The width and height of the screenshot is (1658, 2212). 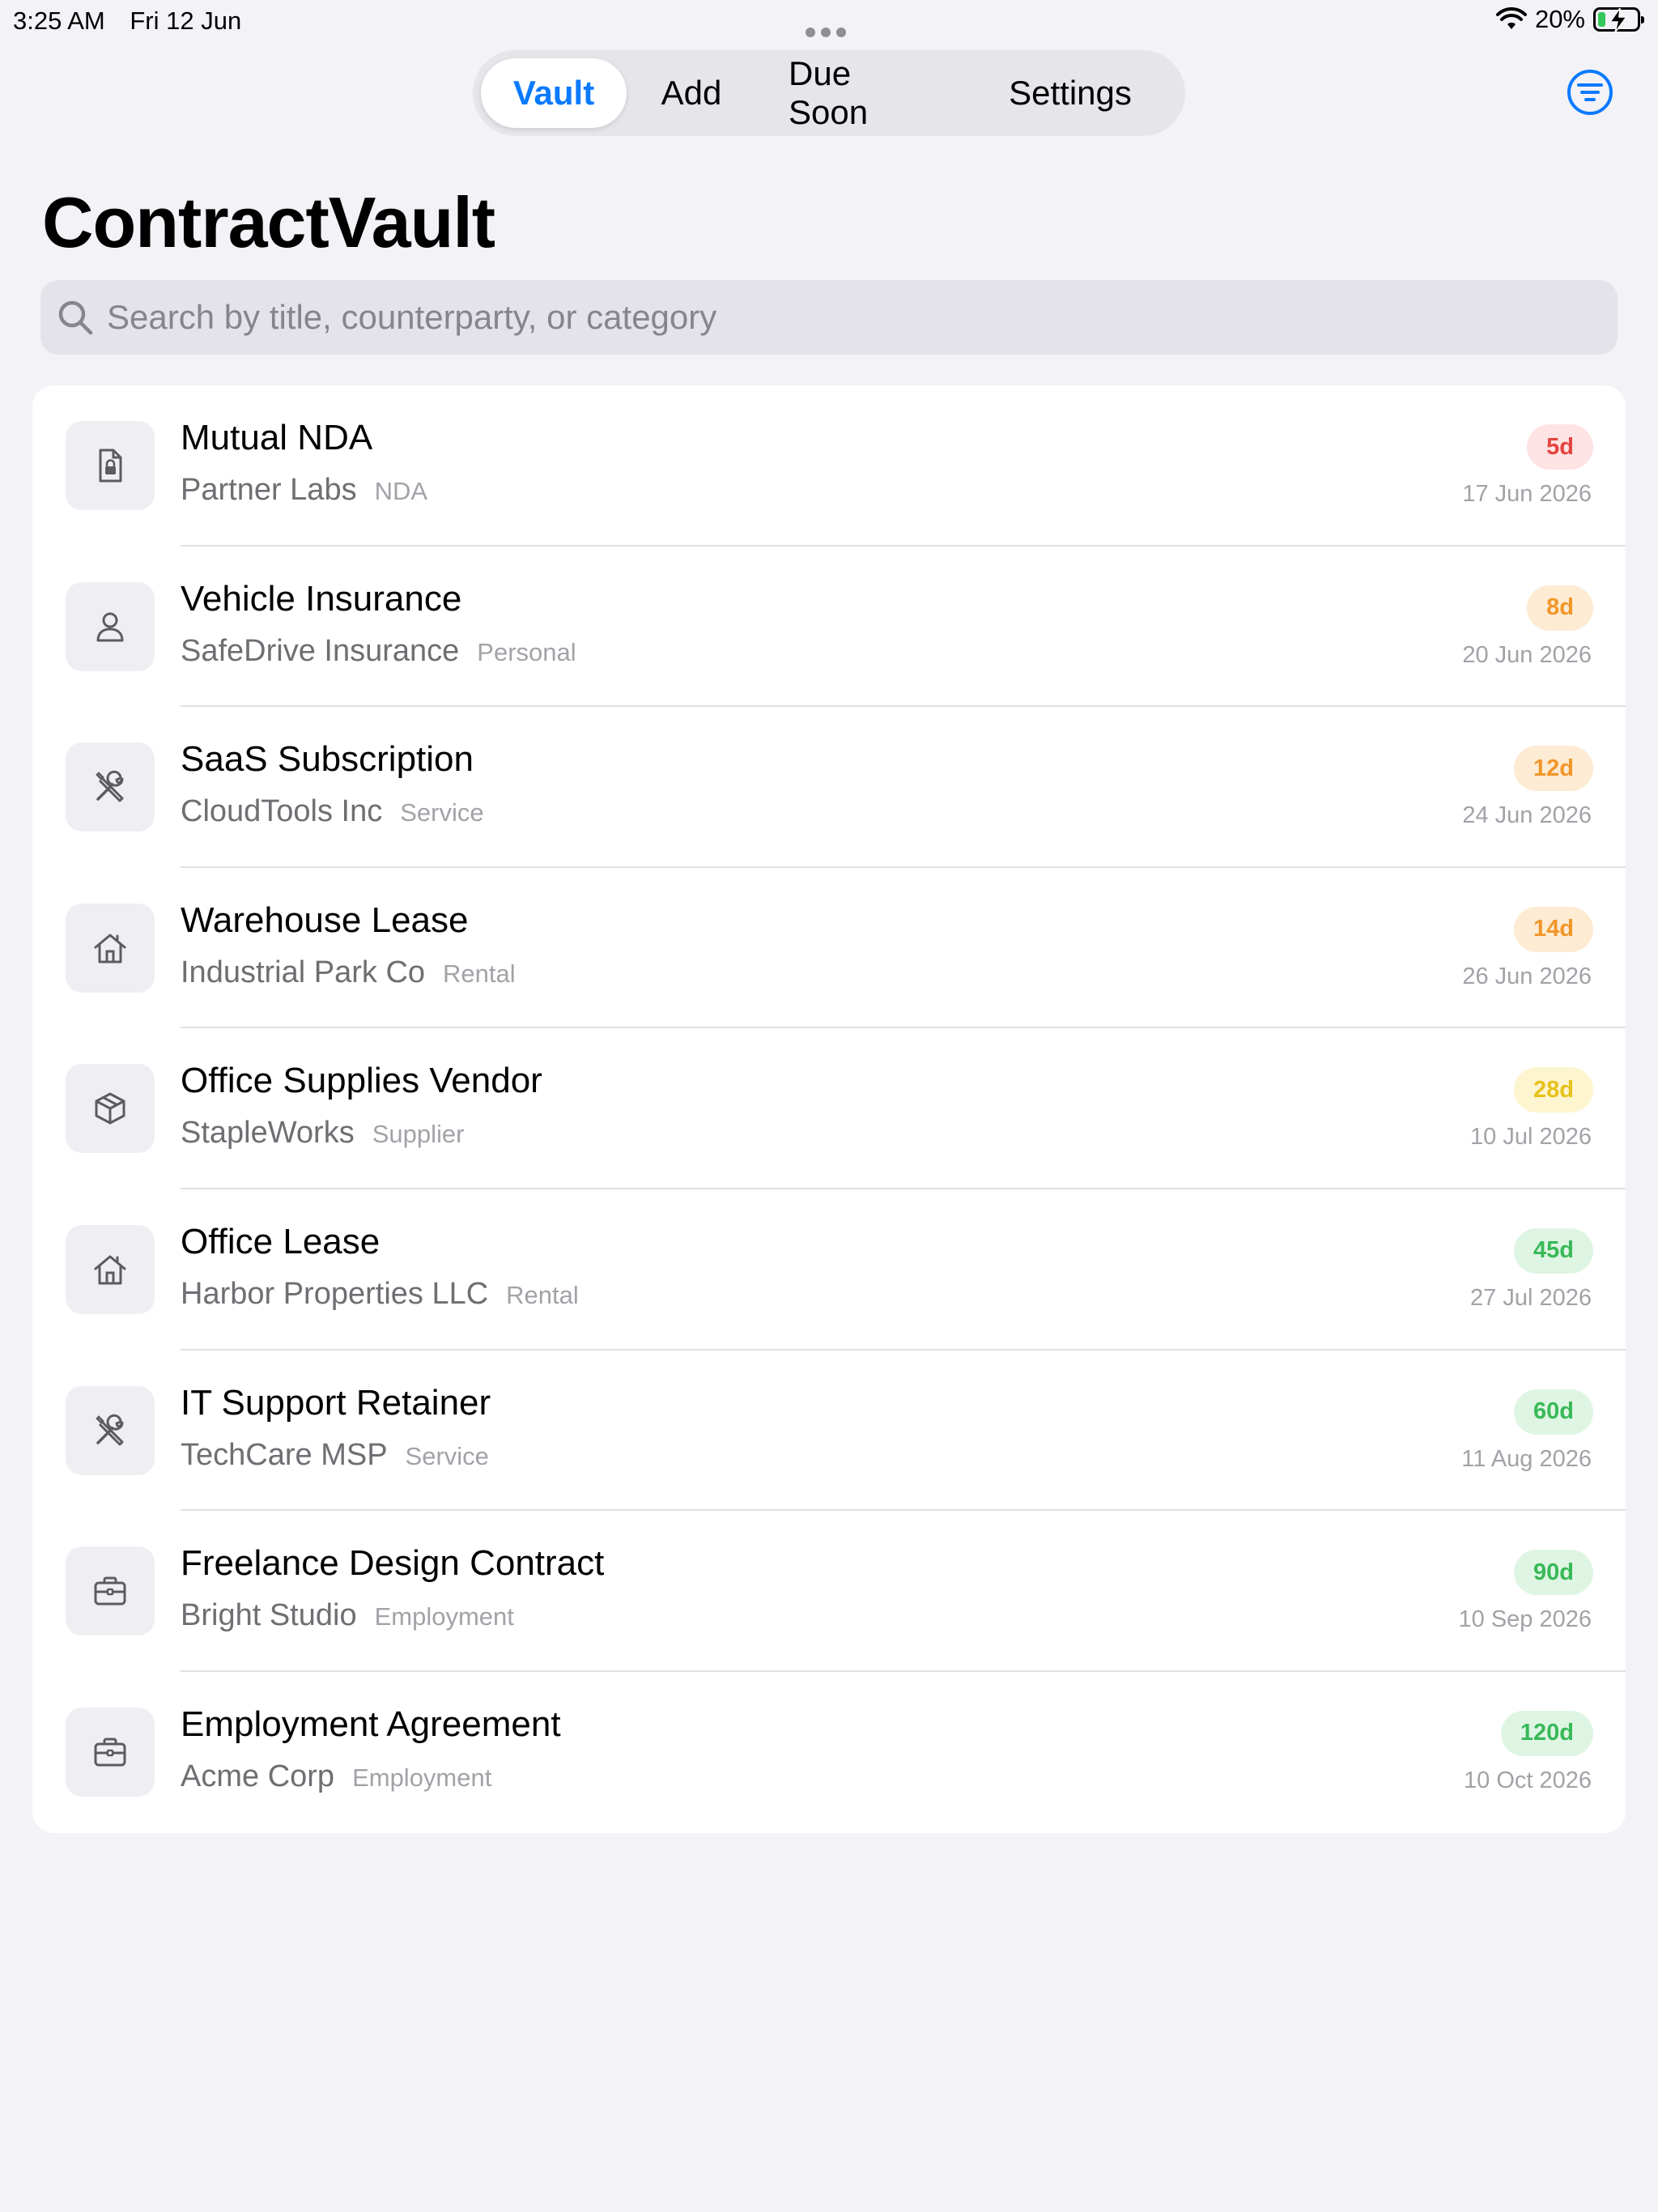 I want to click on battery-icon, so click(x=1618, y=19).